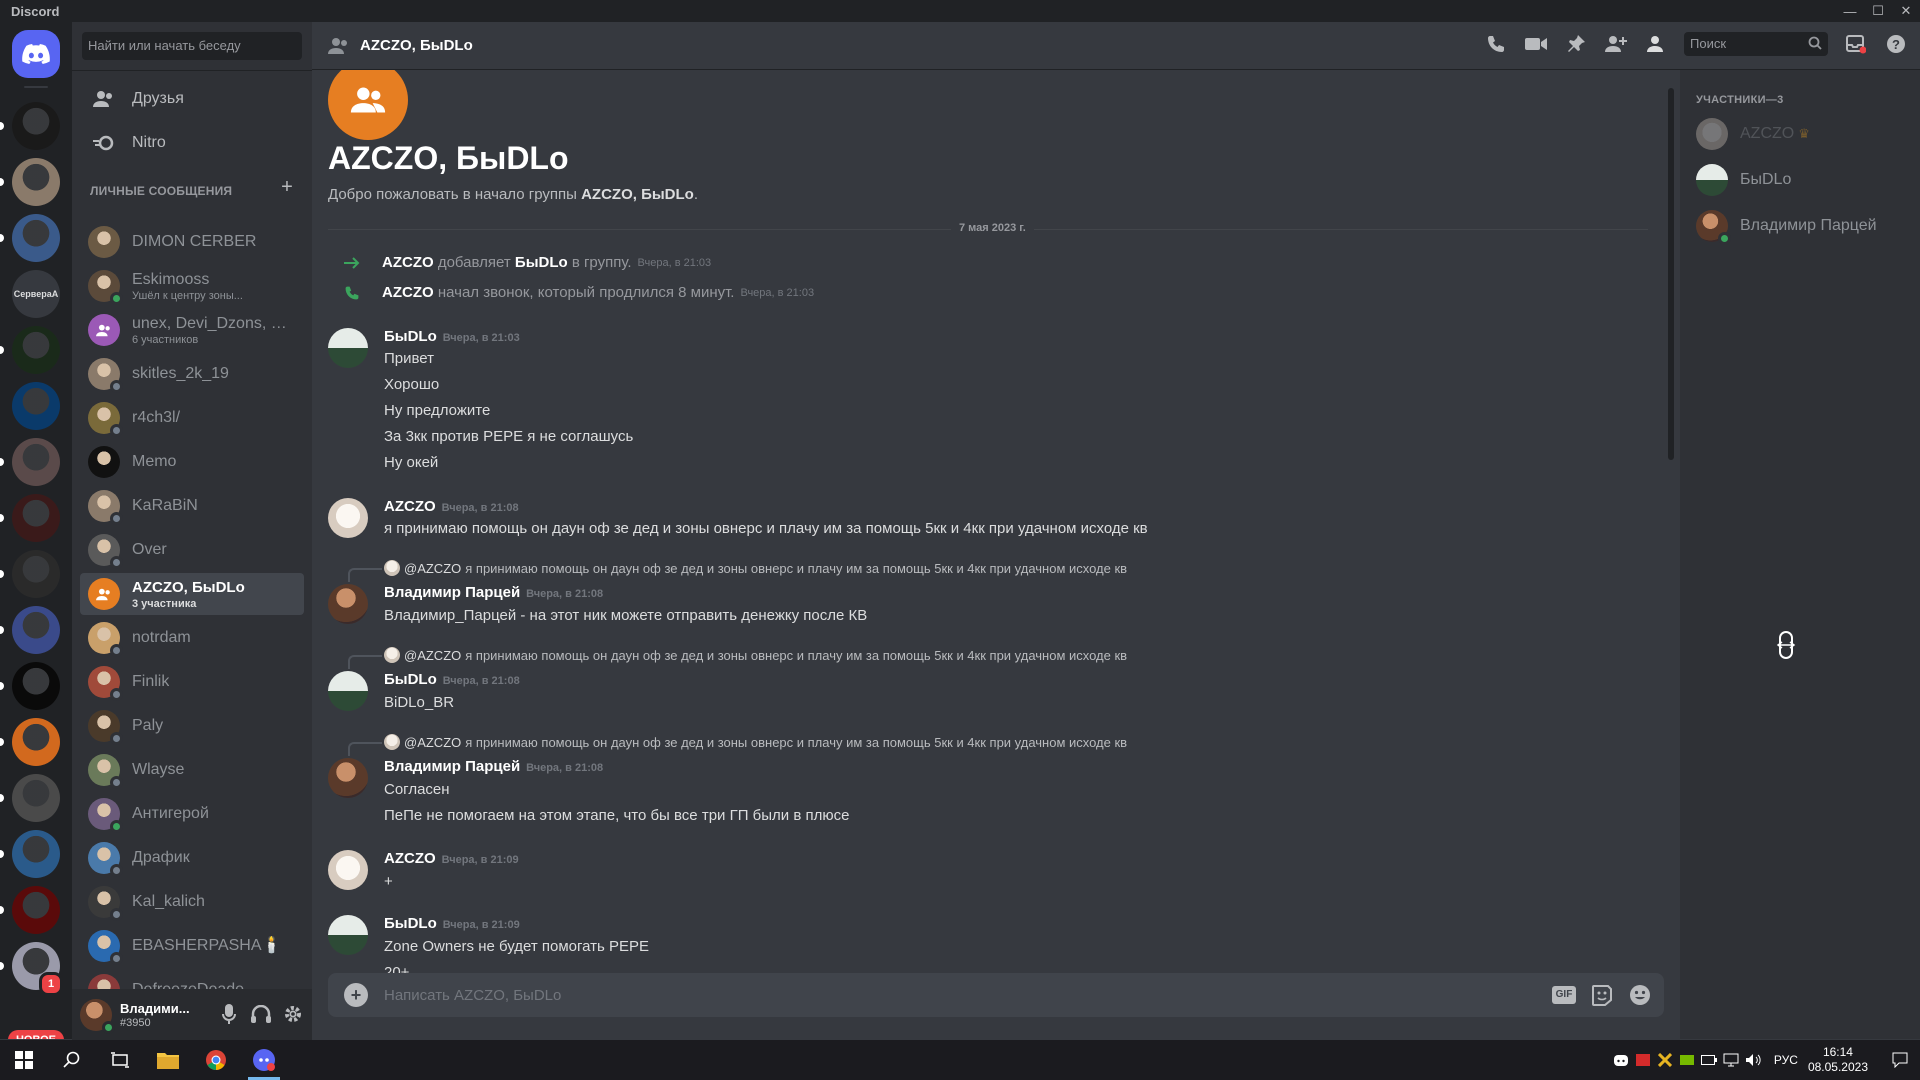 The width and height of the screenshot is (1920, 1080). I want to click on message-input: Написать AZCZO, БыDLo, so click(472, 995).